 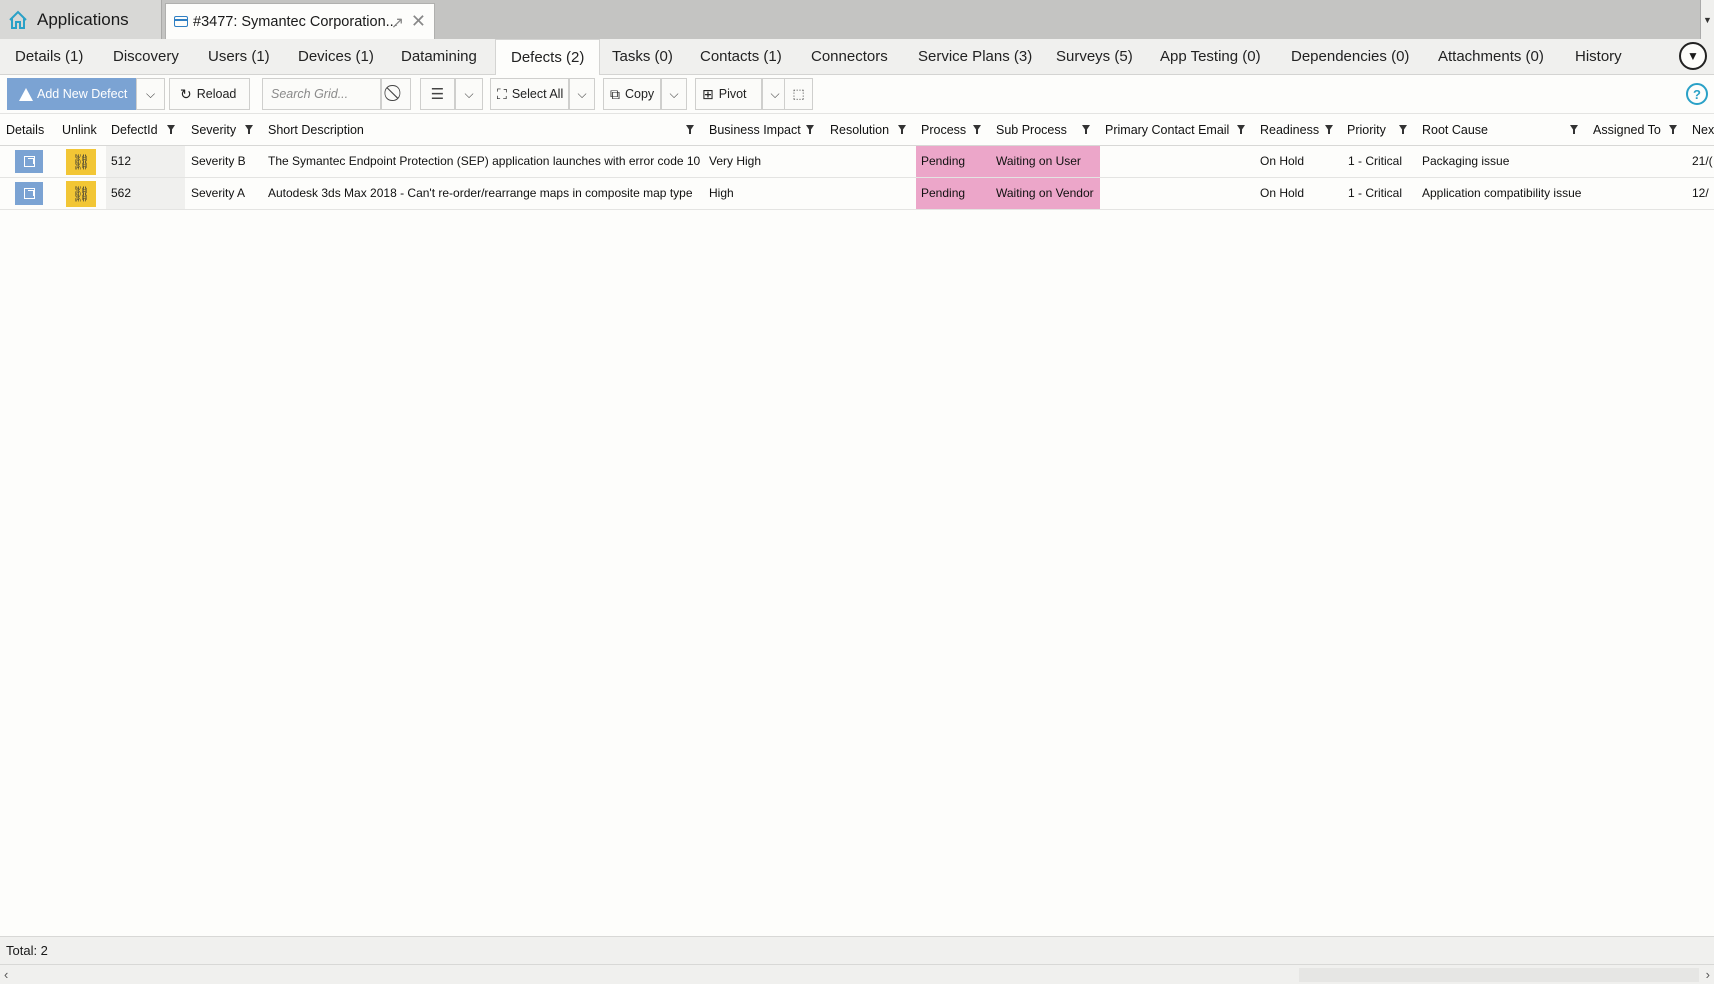 I want to click on tab-defects: Defects (2), so click(x=548, y=57).